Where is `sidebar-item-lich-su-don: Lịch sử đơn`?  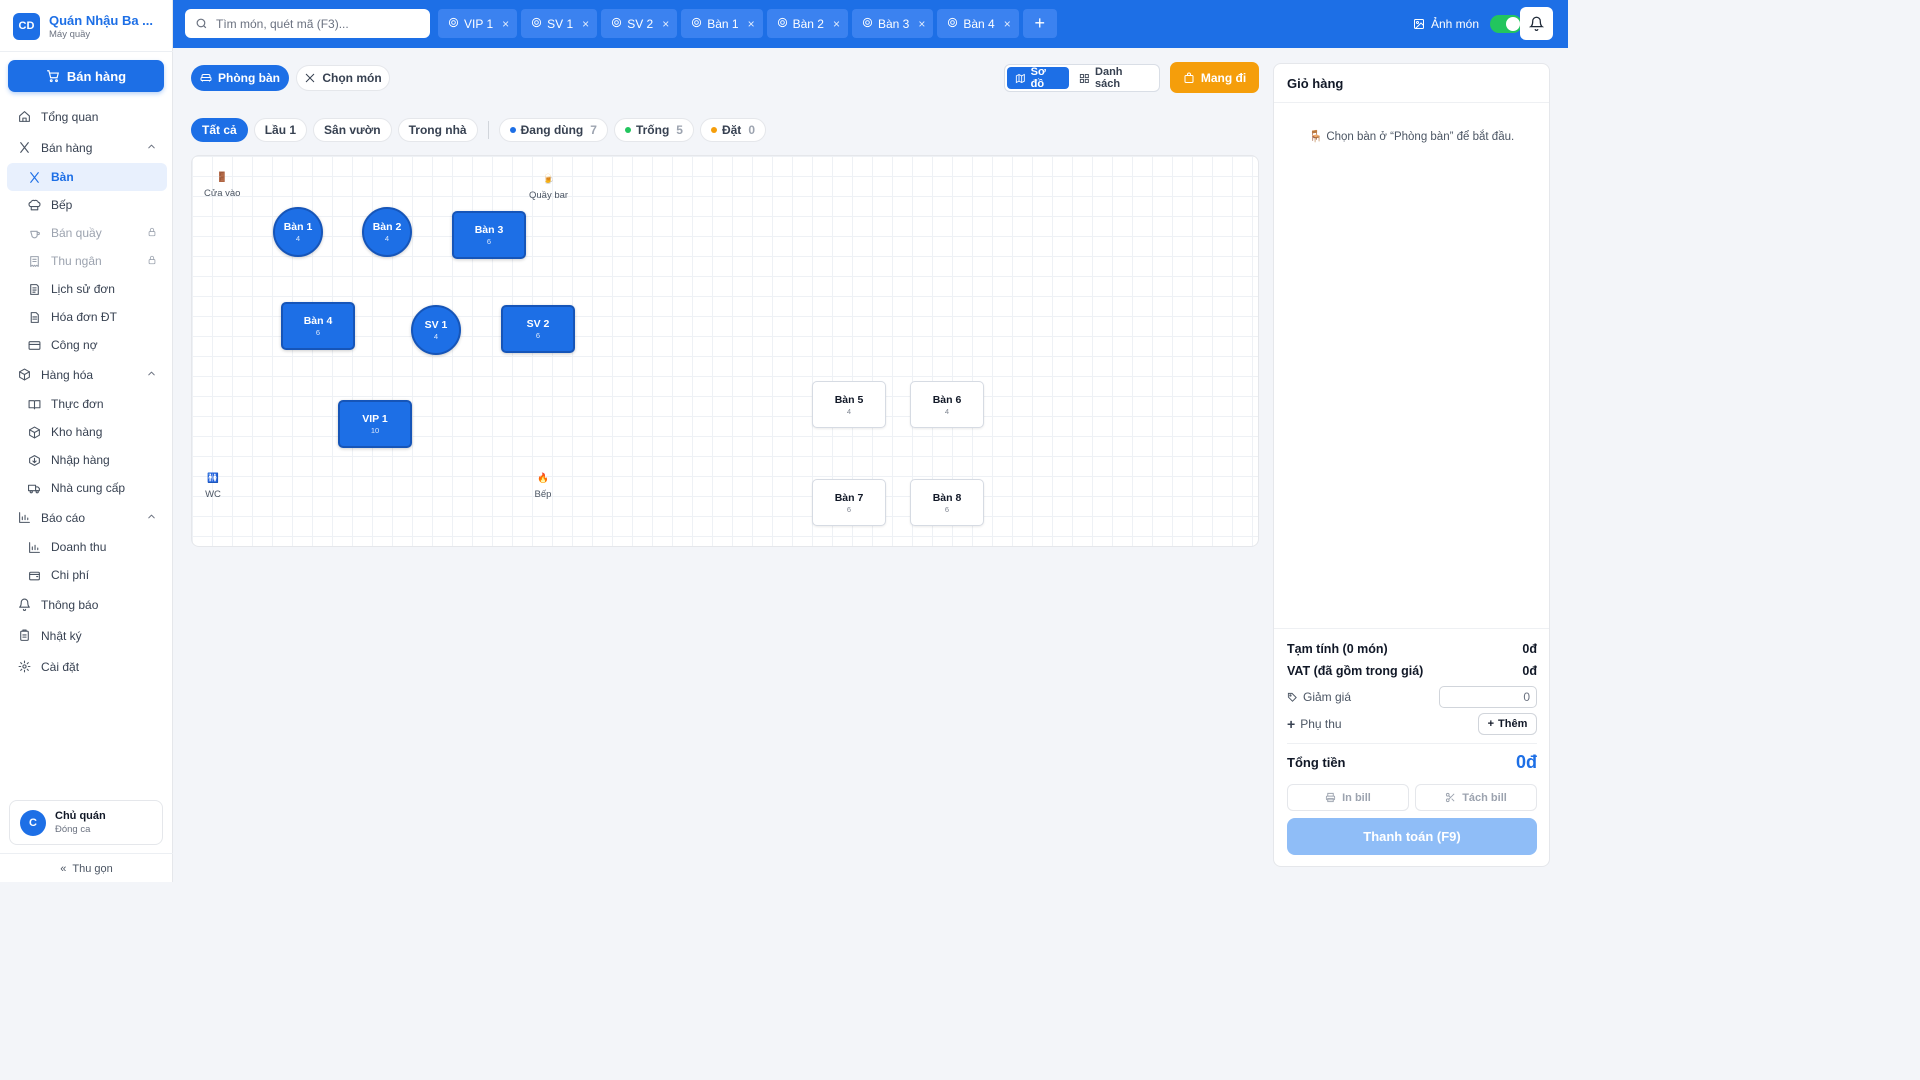 sidebar-item-lich-su-don: Lịch sử đơn is located at coordinates (87, 289).